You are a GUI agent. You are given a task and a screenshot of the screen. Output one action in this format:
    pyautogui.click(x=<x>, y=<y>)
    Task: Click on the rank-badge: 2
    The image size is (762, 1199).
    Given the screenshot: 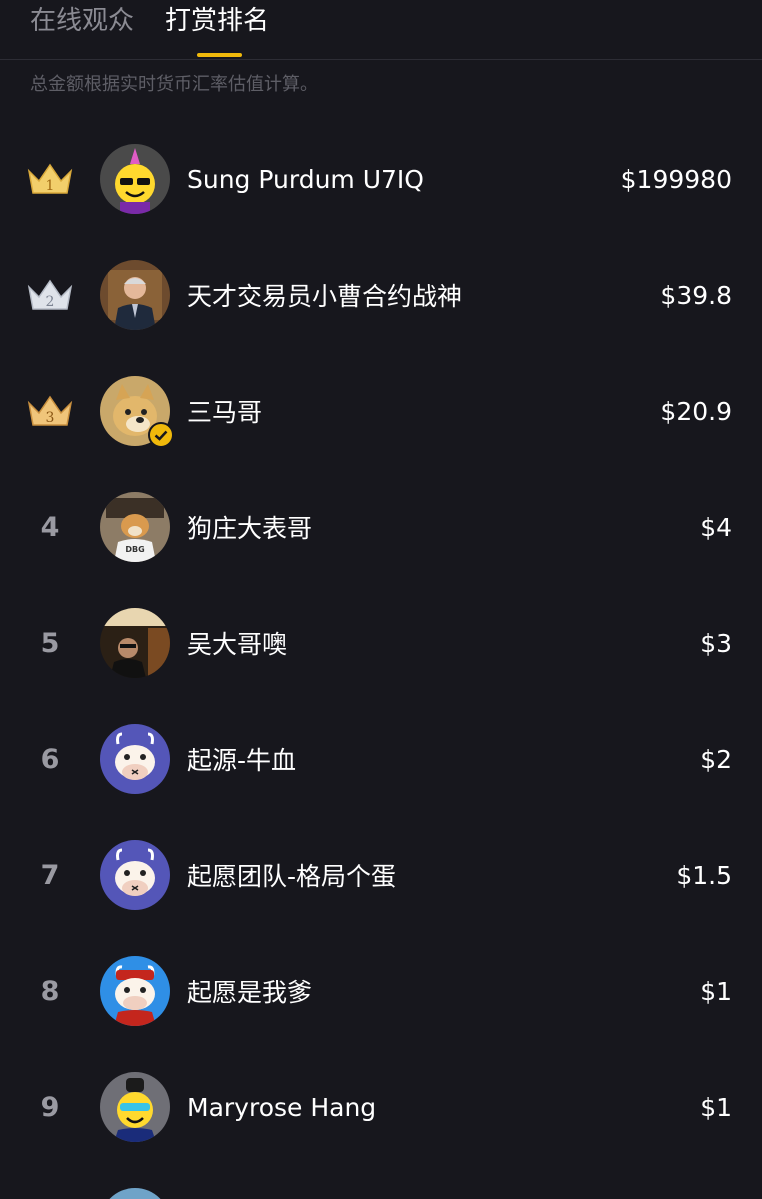 What is the action you would take?
    pyautogui.click(x=50, y=295)
    